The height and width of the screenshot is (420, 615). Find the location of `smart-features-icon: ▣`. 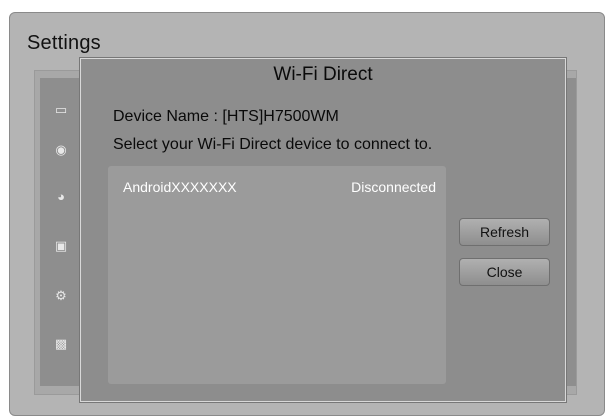

smart-features-icon: ▣ is located at coordinates (61, 246).